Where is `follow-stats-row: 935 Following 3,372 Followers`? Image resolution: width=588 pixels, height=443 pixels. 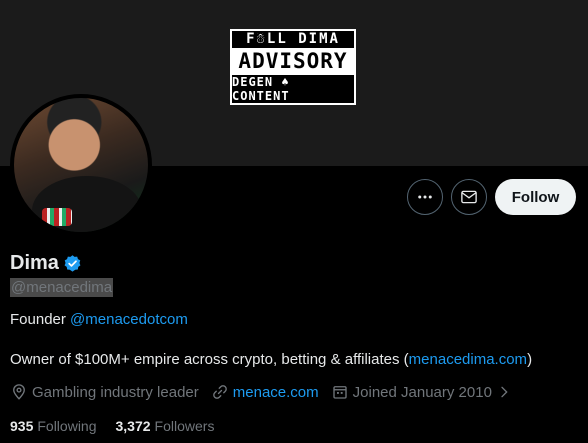 follow-stats-row: 935 Following 3,372 Followers is located at coordinates (121, 426).